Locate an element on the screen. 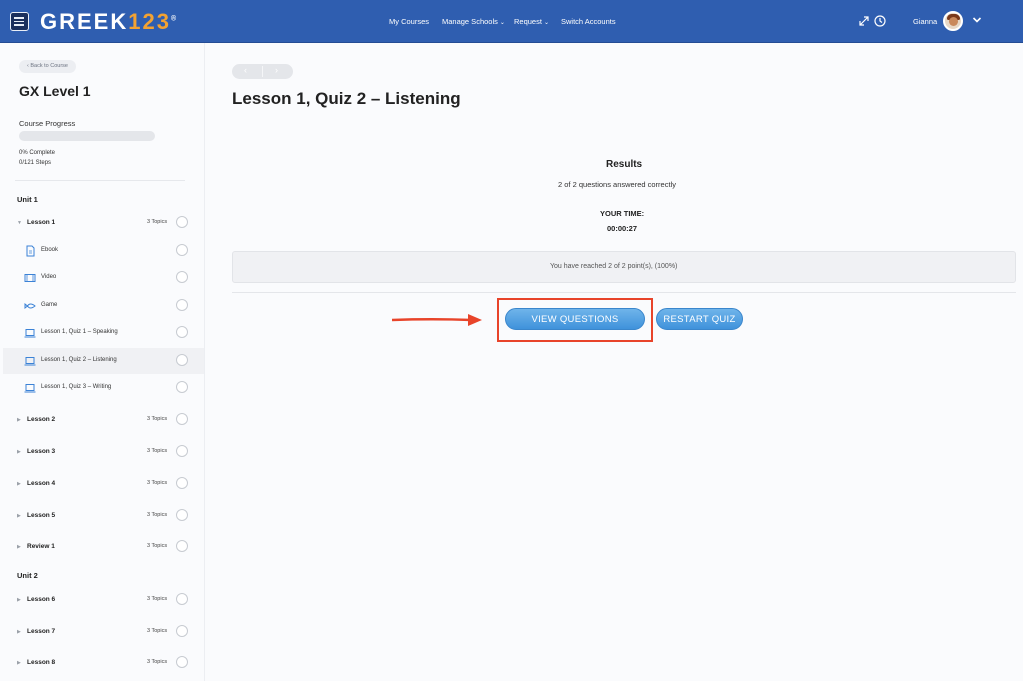 This screenshot has width=1023, height=681. unit-heading: Unit 2 is located at coordinates (27, 575).